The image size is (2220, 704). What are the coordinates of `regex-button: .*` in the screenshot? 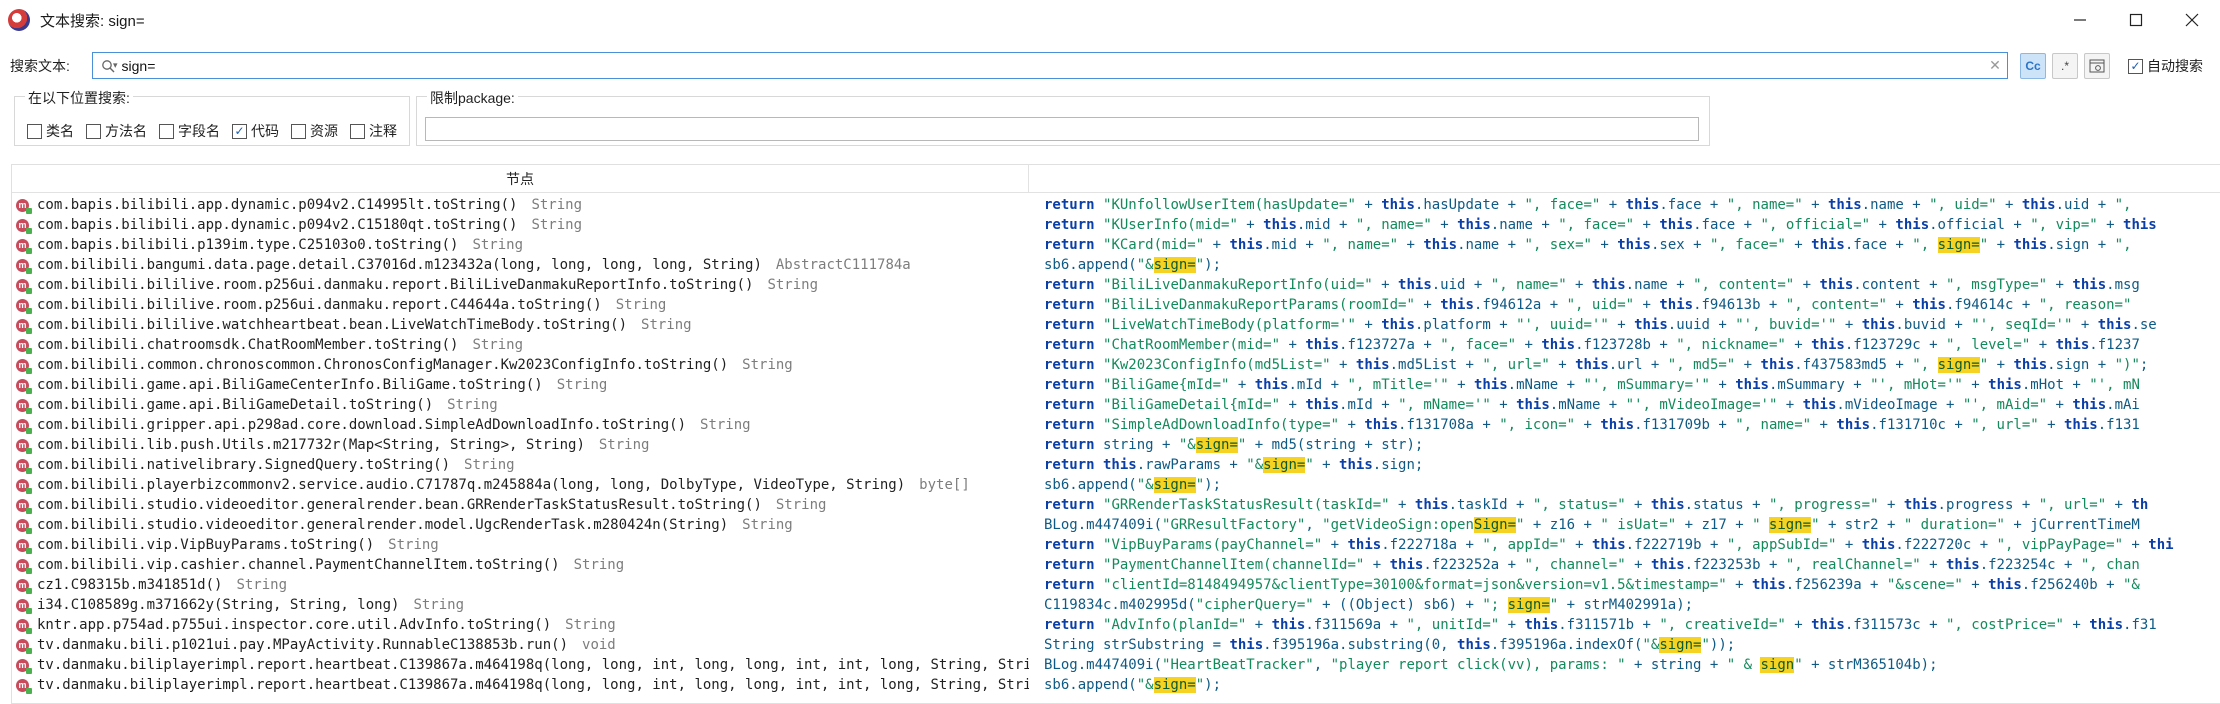 It's located at (2065, 66).